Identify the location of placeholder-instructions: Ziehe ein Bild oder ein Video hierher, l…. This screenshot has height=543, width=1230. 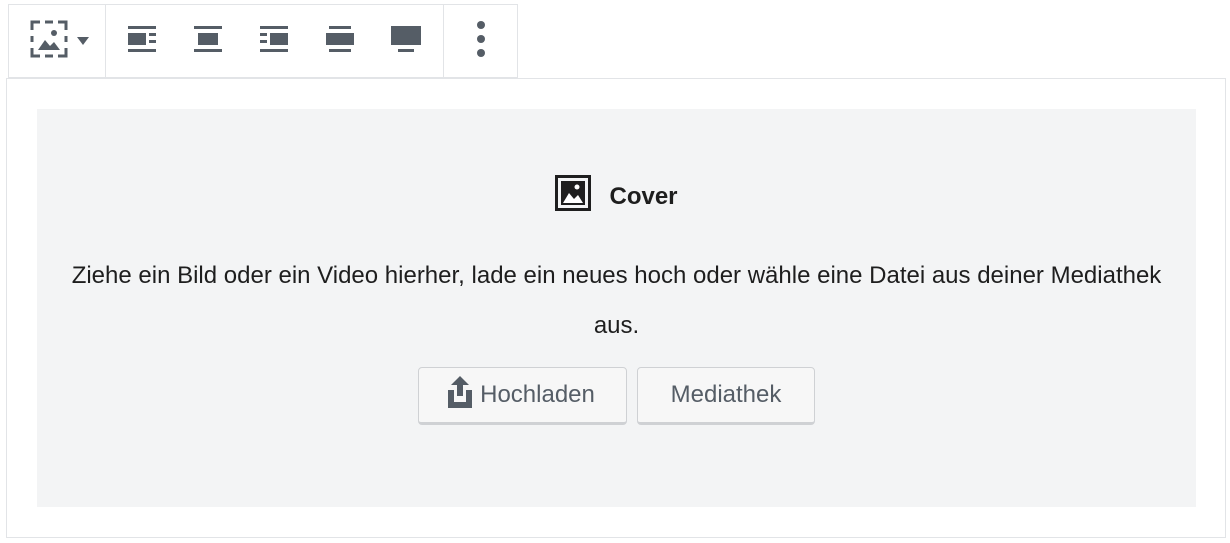
(616, 300).